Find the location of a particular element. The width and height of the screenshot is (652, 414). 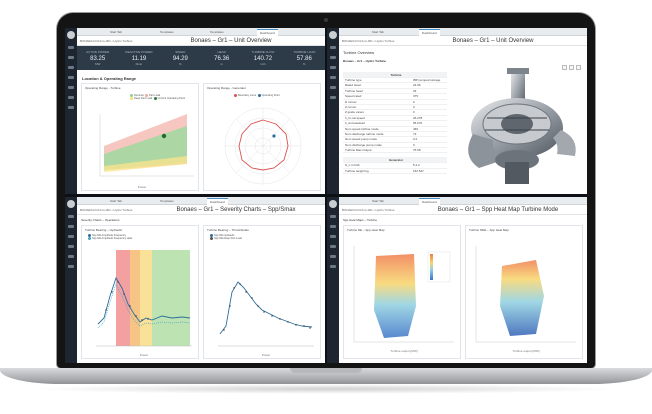

hydraulic-severity-chart: Power is located at coordinates (144, 303).